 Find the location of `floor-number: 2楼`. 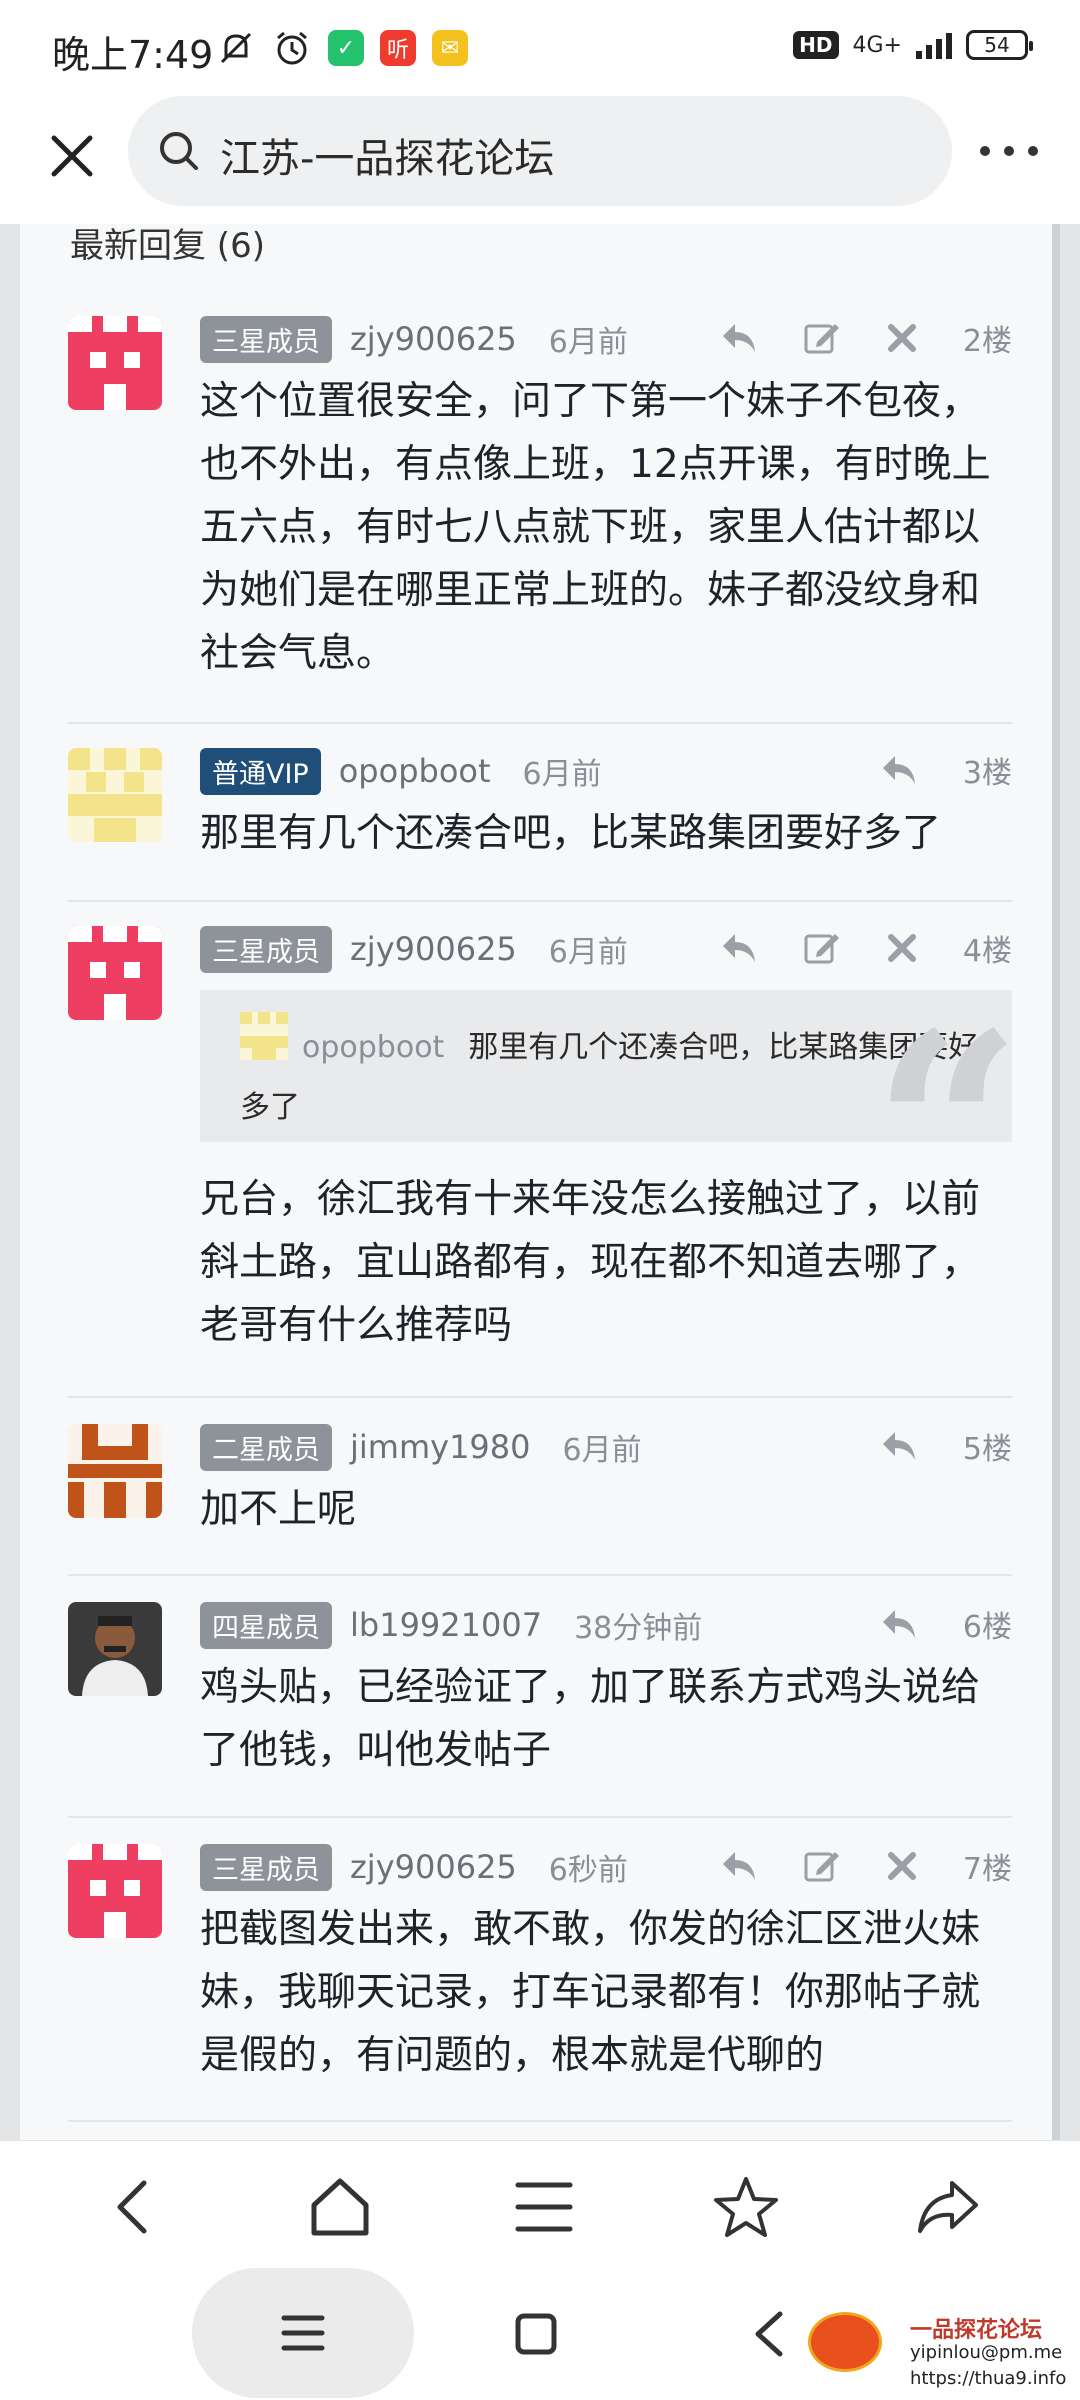

floor-number: 2楼 is located at coordinates (987, 341).